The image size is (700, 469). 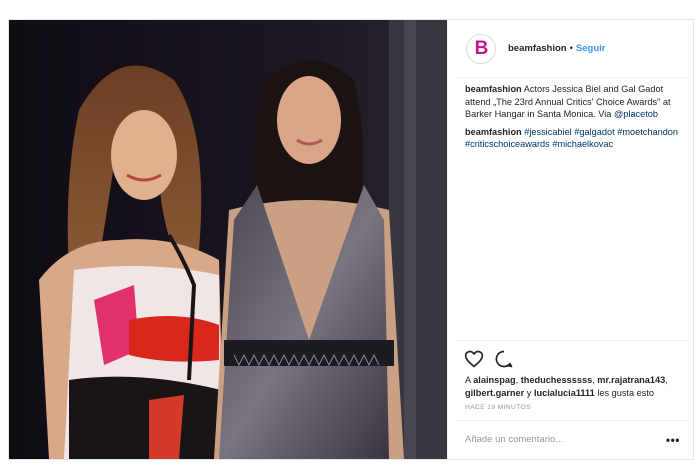 I want to click on hashtag: #michaelkovac, so click(x=582, y=144).